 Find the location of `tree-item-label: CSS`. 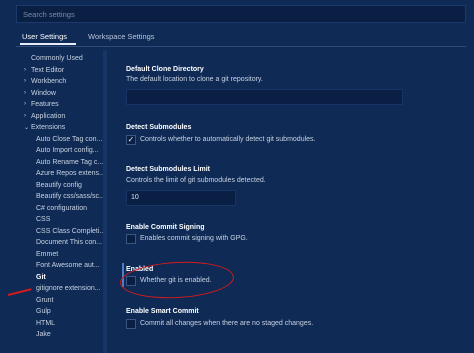

tree-item-label: CSS is located at coordinates (43, 219).